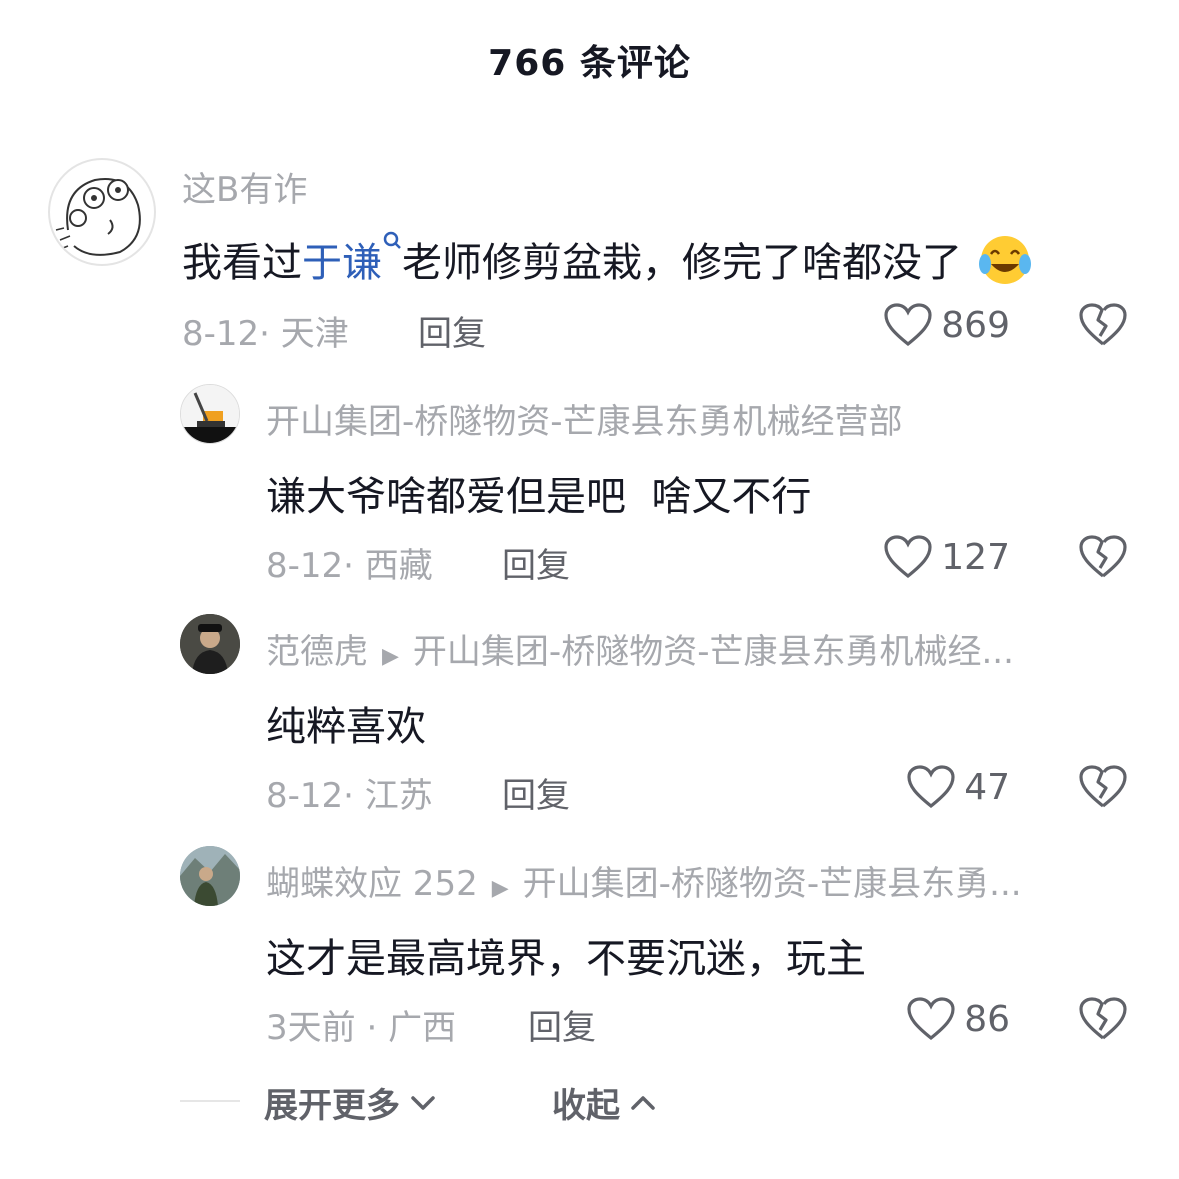 The height and width of the screenshot is (1179, 1179). Describe the element at coordinates (392, 242) in the screenshot. I see `search-icon` at that location.